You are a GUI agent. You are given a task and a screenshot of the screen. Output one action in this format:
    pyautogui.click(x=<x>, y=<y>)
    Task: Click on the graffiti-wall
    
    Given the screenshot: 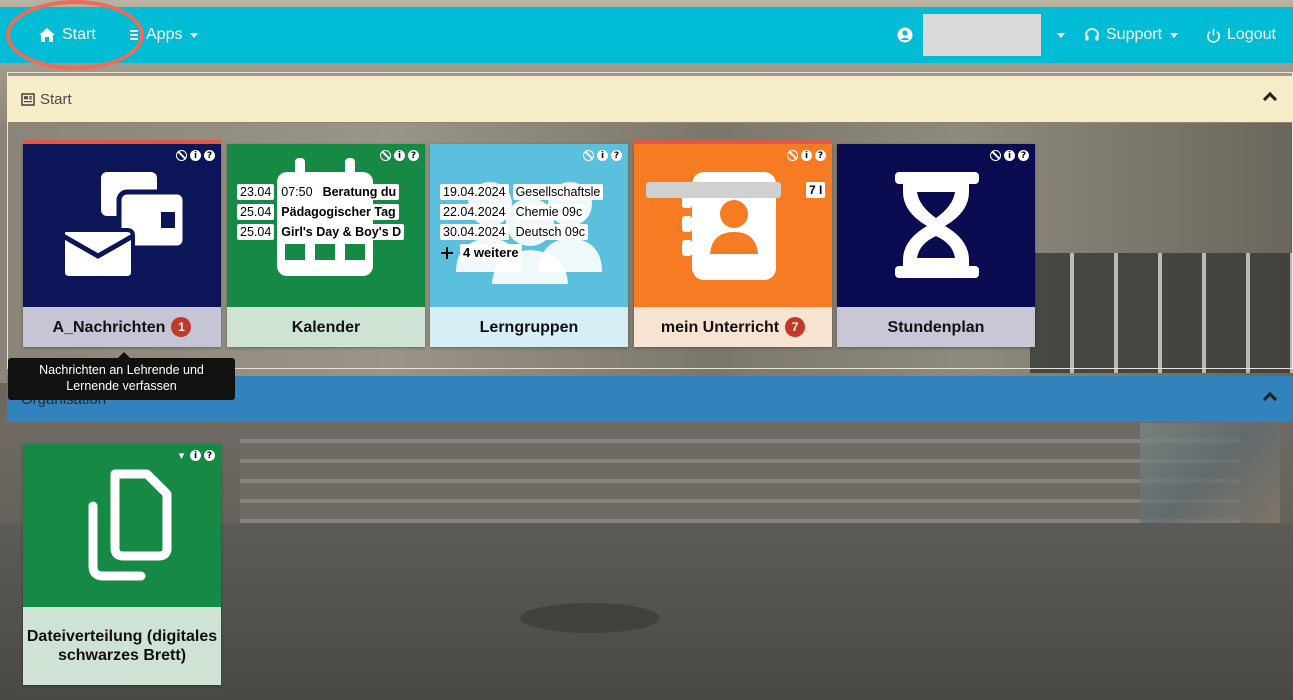 What is the action you would take?
    pyautogui.click(x=1210, y=473)
    